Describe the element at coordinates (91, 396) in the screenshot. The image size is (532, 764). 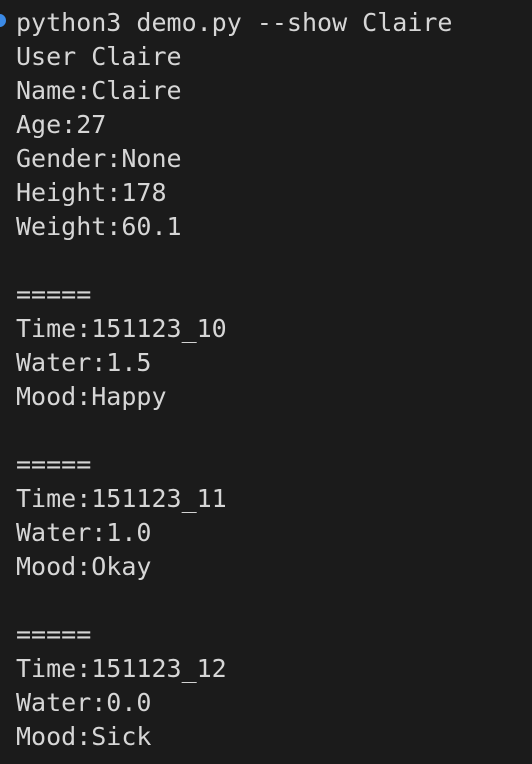
I see `record-mood: Mood:Happy` at that location.